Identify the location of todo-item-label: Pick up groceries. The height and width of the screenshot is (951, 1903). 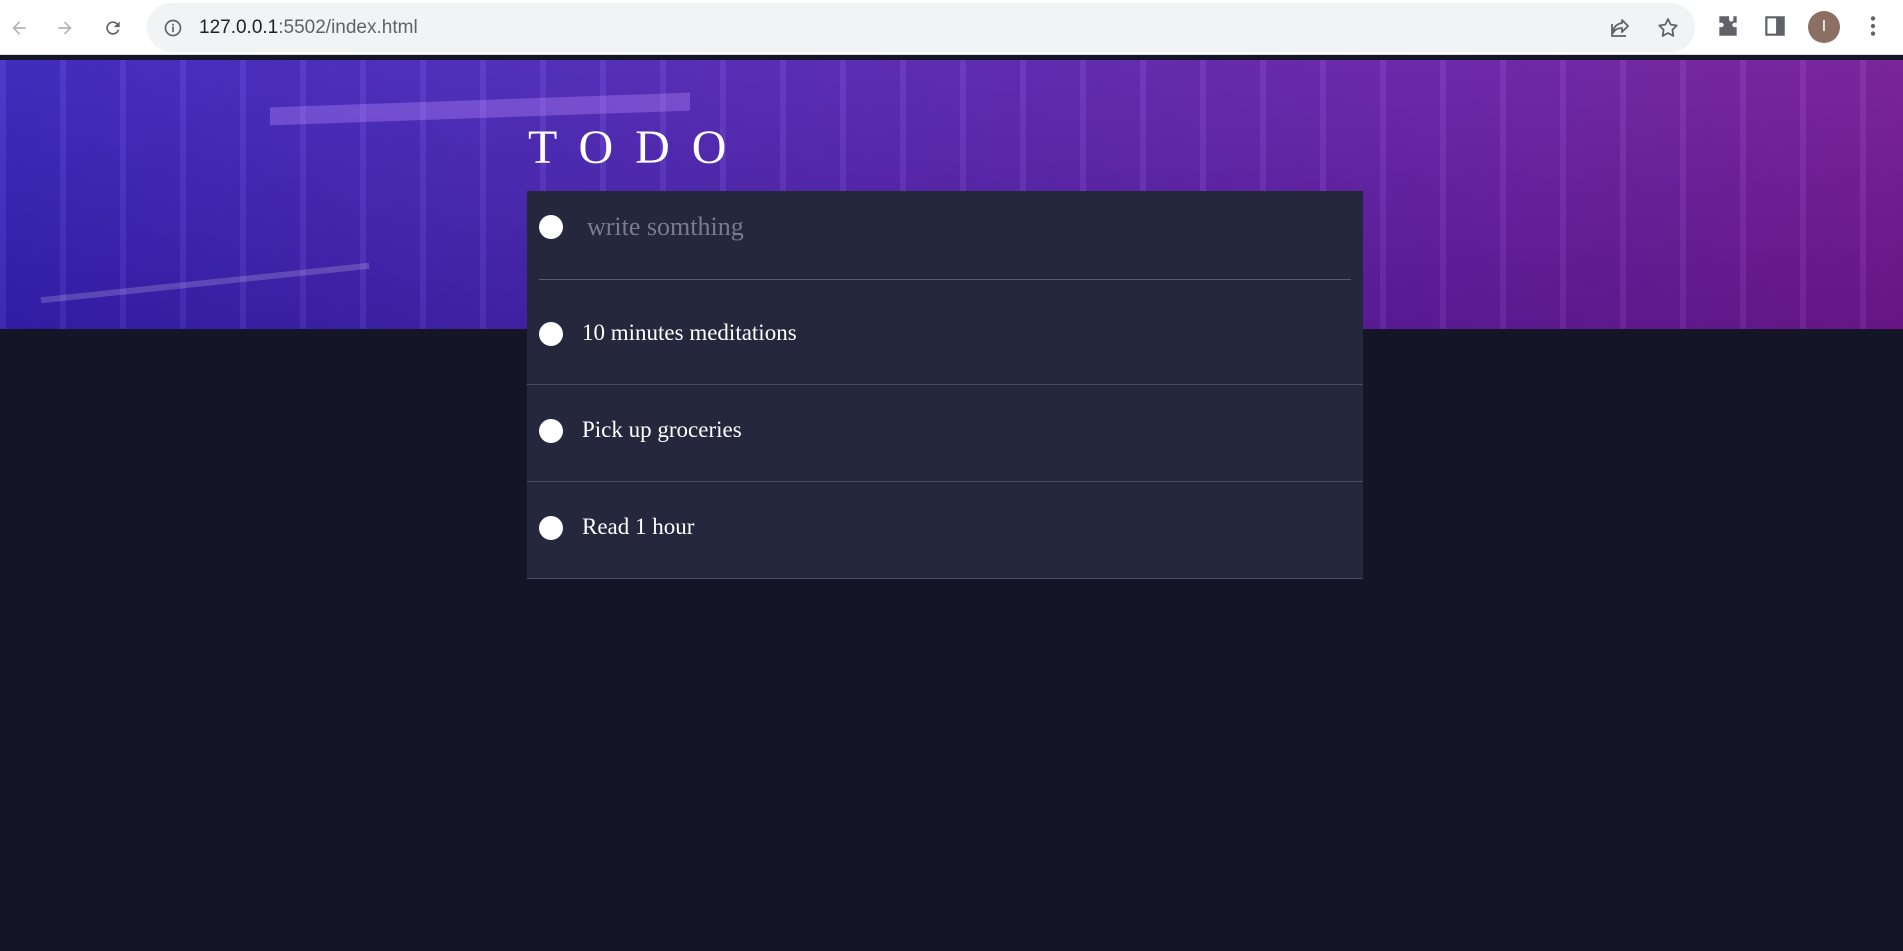
(662, 429).